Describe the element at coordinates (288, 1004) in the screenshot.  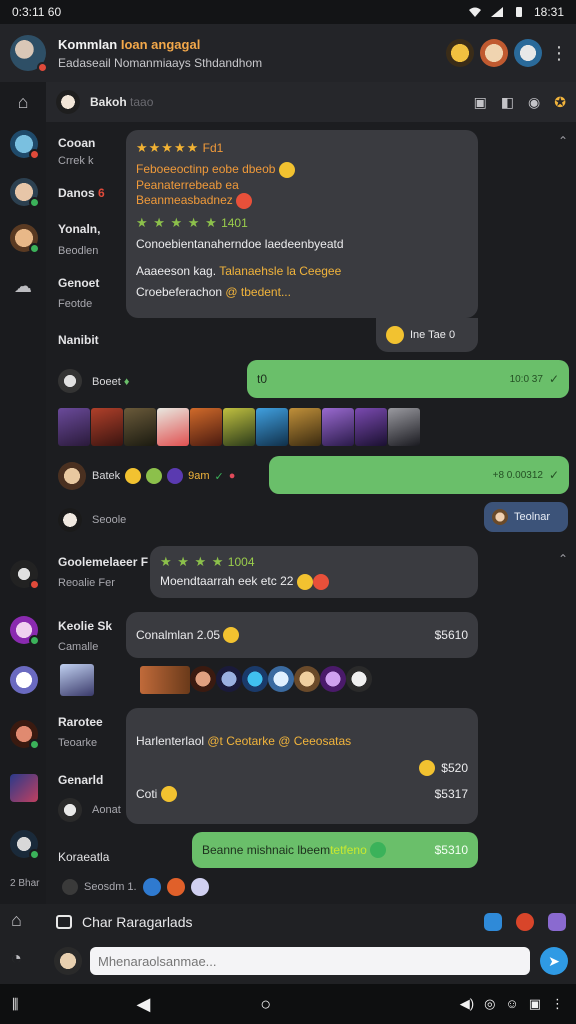
I see `system-nav-bar: ⫼ ◀ ○ ◀) ◎ ☺ ▣ ⋮` at that location.